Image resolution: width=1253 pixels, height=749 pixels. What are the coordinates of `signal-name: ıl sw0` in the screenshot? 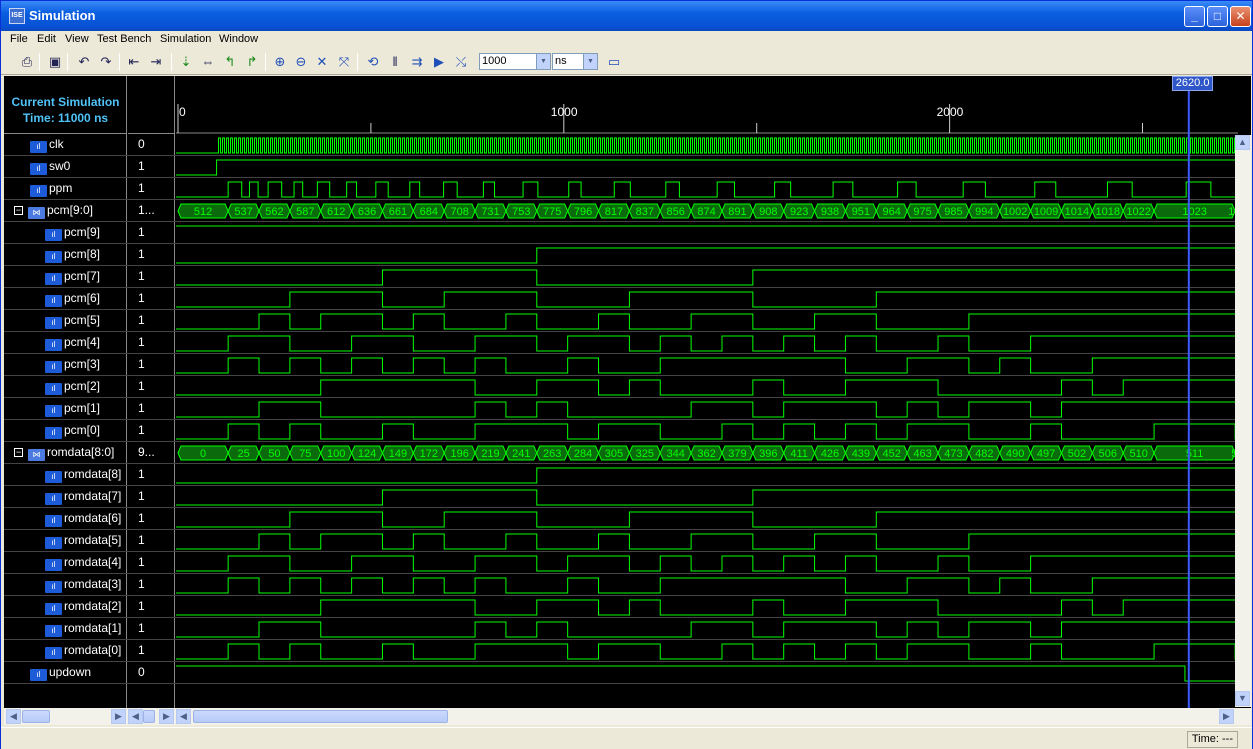 It's located at (50, 167).